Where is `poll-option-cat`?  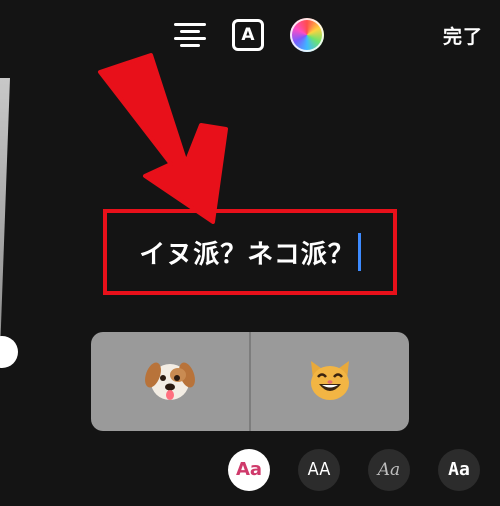
poll-option-cat is located at coordinates (329, 381).